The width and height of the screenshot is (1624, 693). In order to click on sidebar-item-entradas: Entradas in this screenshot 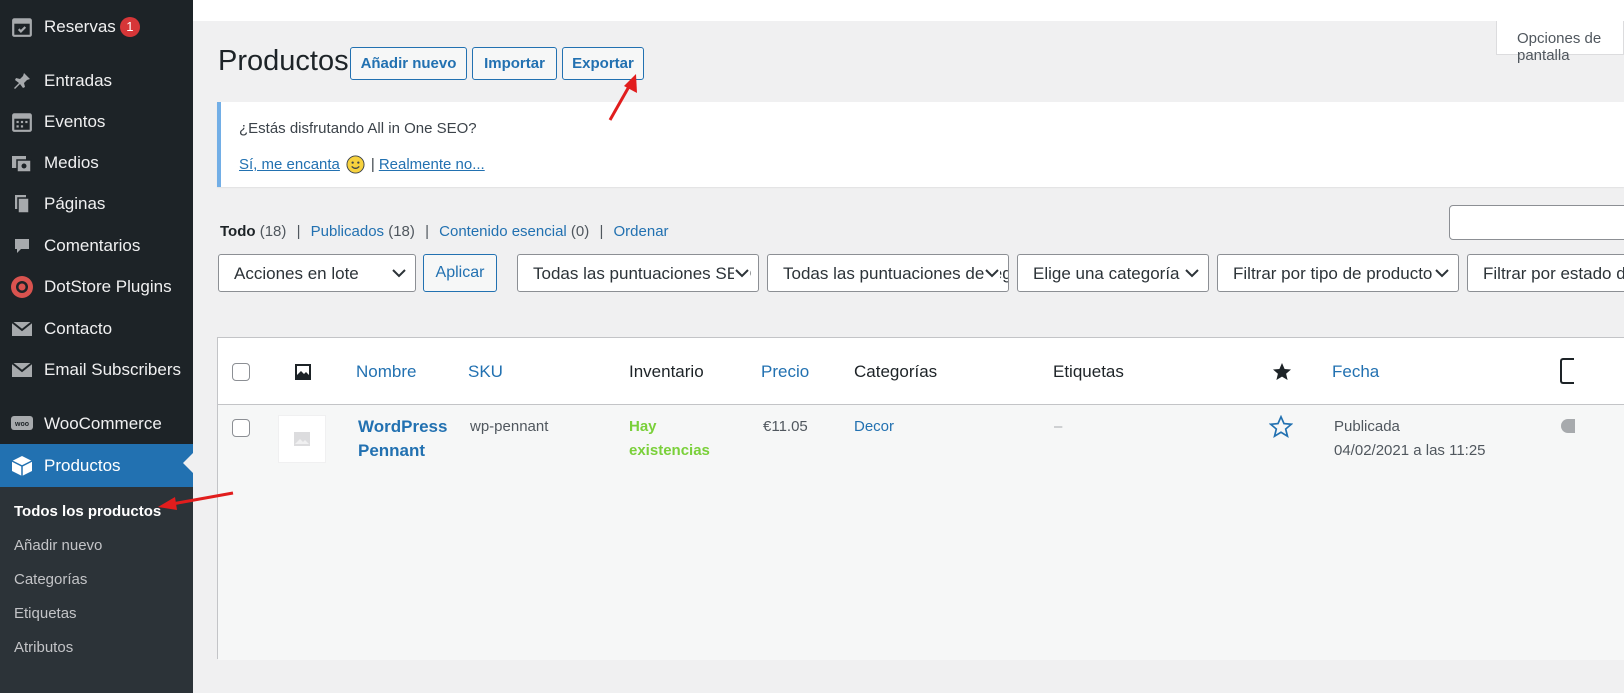, I will do `click(96, 81)`.